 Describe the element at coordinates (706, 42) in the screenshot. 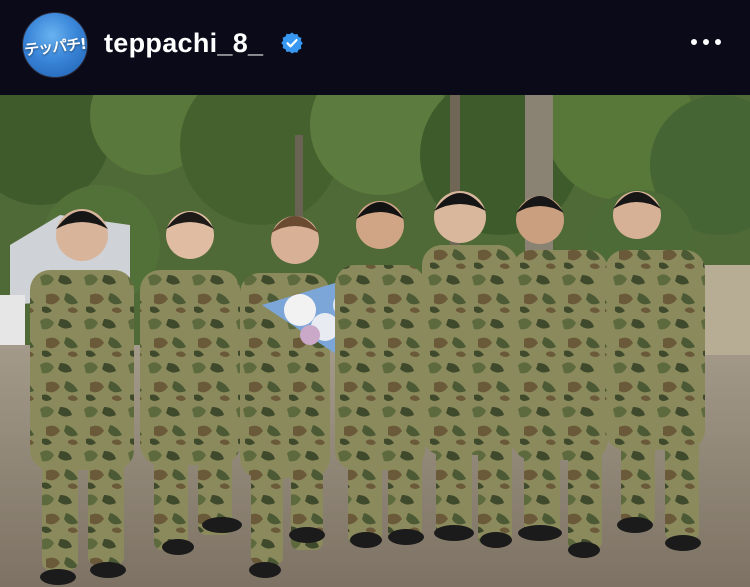

I see `more-horizontal-icon` at that location.